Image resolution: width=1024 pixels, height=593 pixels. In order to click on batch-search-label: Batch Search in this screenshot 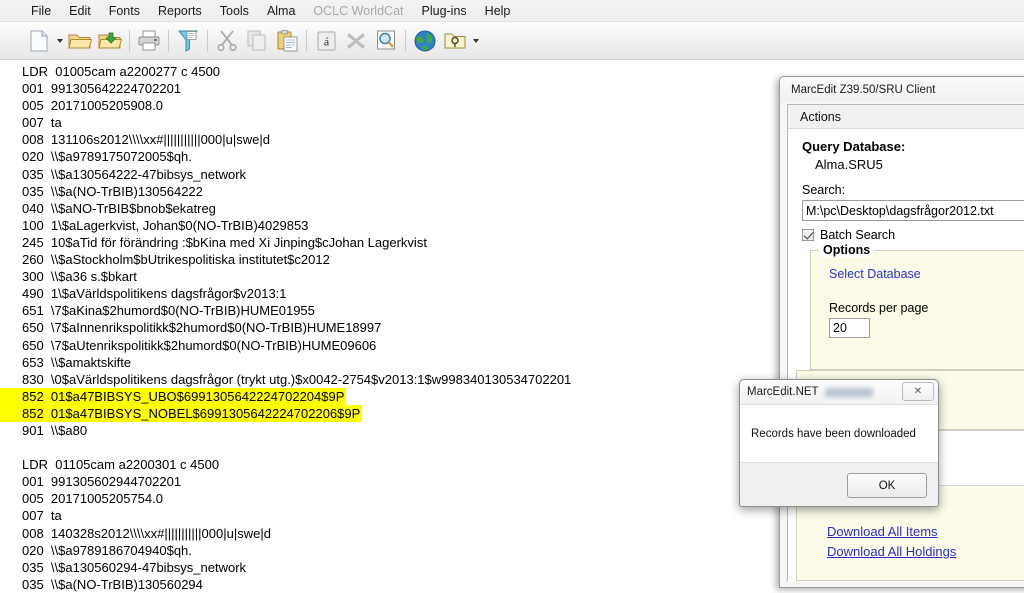, I will do `click(858, 235)`.